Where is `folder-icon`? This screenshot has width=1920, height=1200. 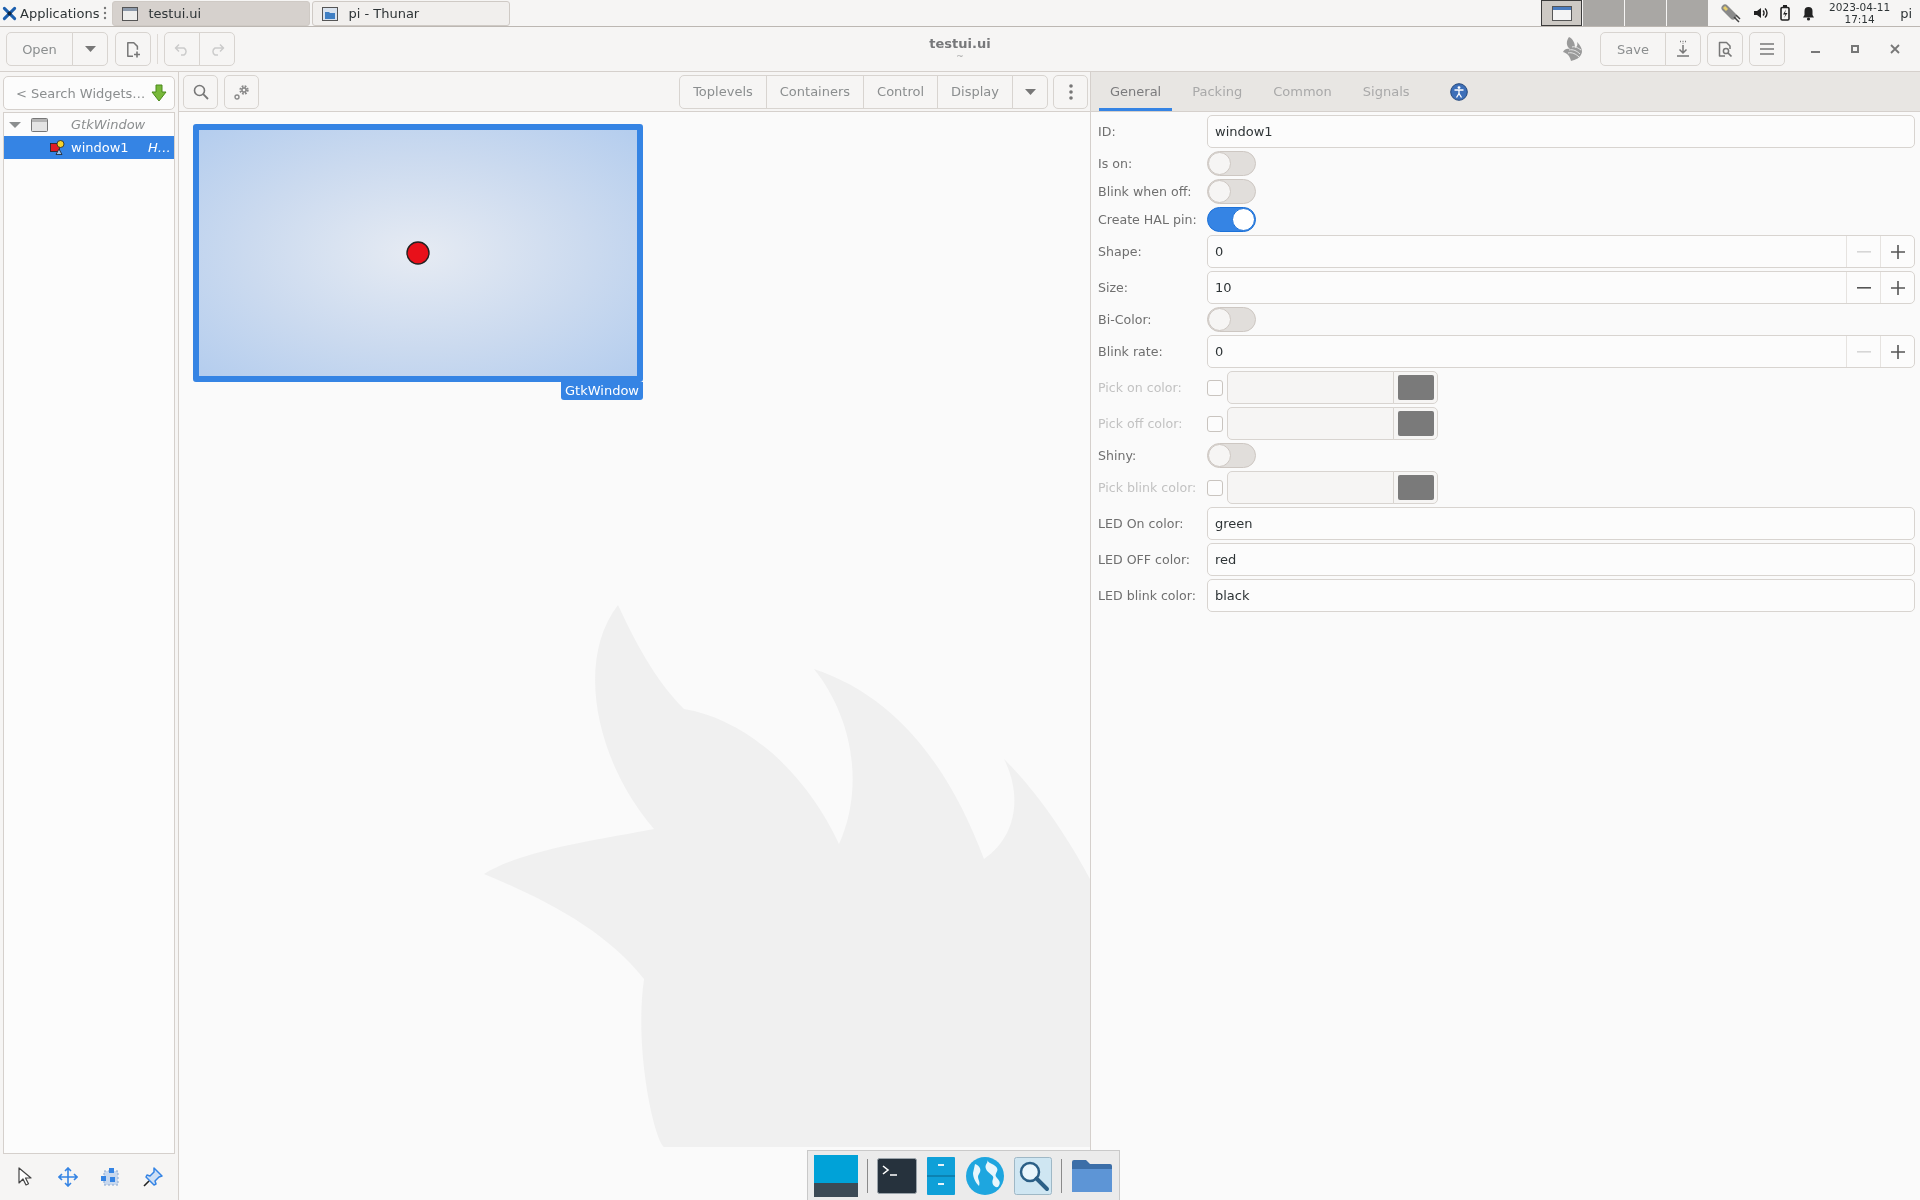 folder-icon is located at coordinates (1092, 1175).